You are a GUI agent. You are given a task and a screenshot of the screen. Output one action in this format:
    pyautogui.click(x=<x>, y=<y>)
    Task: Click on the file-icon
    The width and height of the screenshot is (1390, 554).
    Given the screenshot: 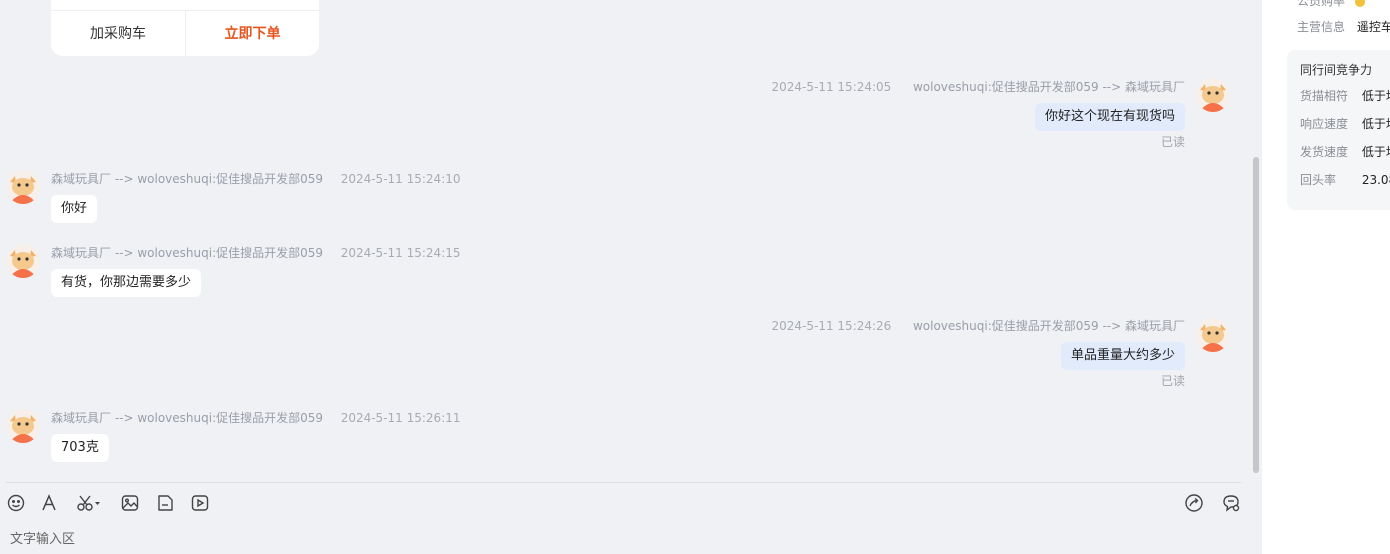 What is the action you would take?
    pyautogui.click(x=165, y=503)
    